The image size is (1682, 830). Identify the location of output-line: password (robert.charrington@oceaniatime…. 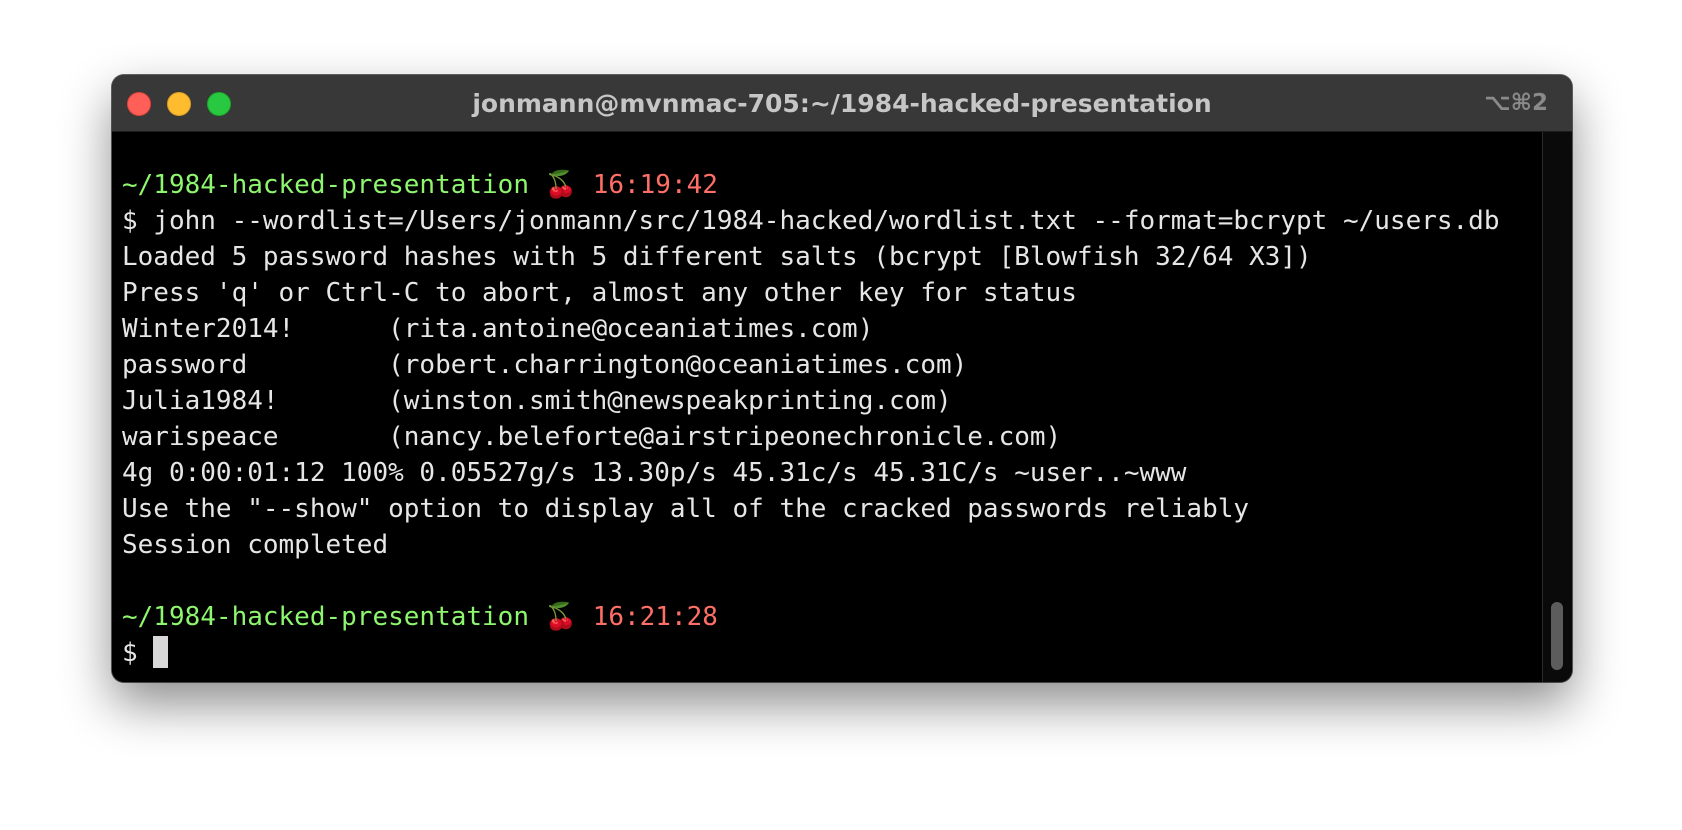
(545, 365).